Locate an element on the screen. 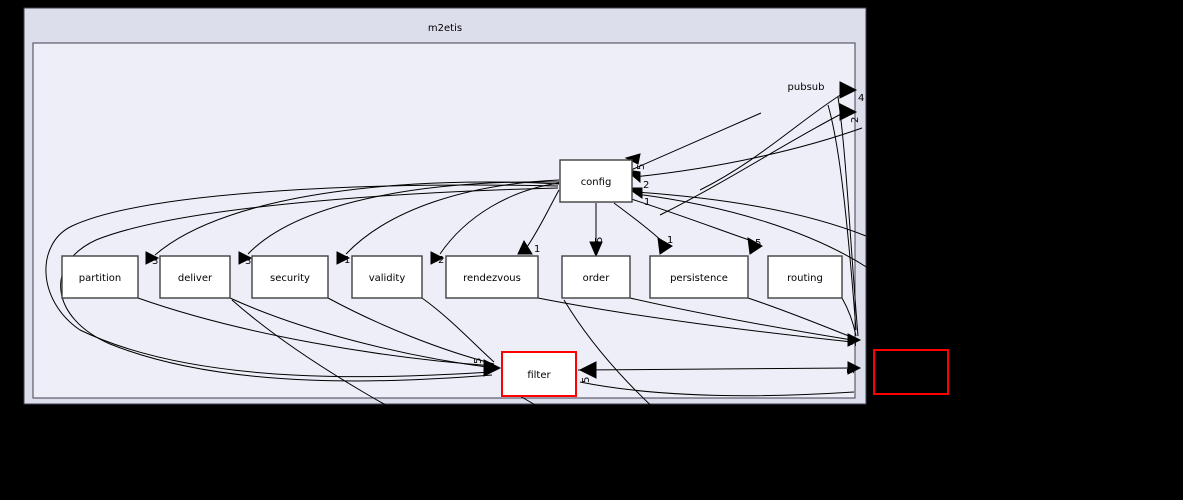 Image resolution: width=1183 pixels, height=500 pixels. node-partition: partition is located at coordinates (100, 277).